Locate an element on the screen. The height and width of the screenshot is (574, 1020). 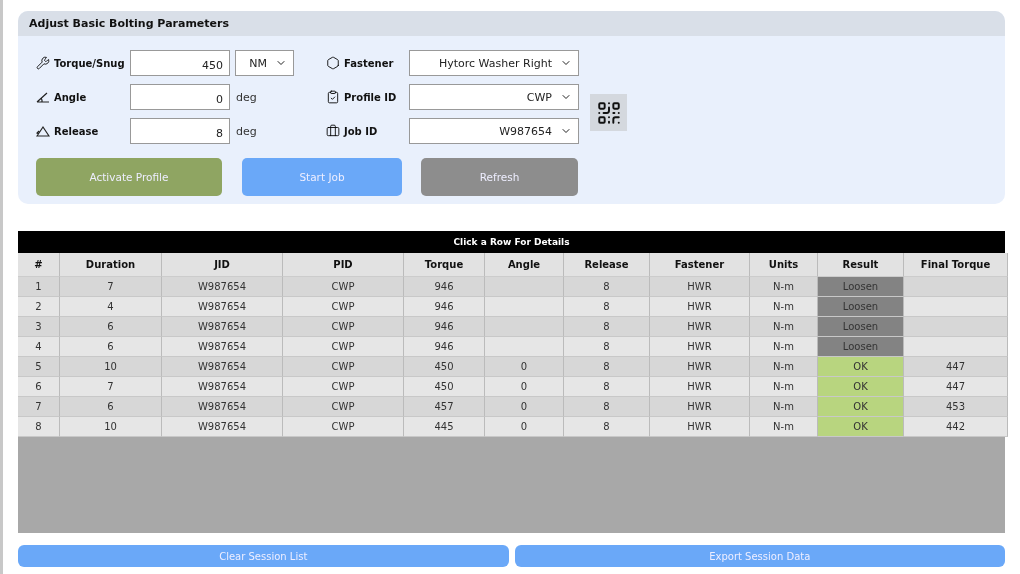
unit-dropdown: NM is located at coordinates (264, 63).